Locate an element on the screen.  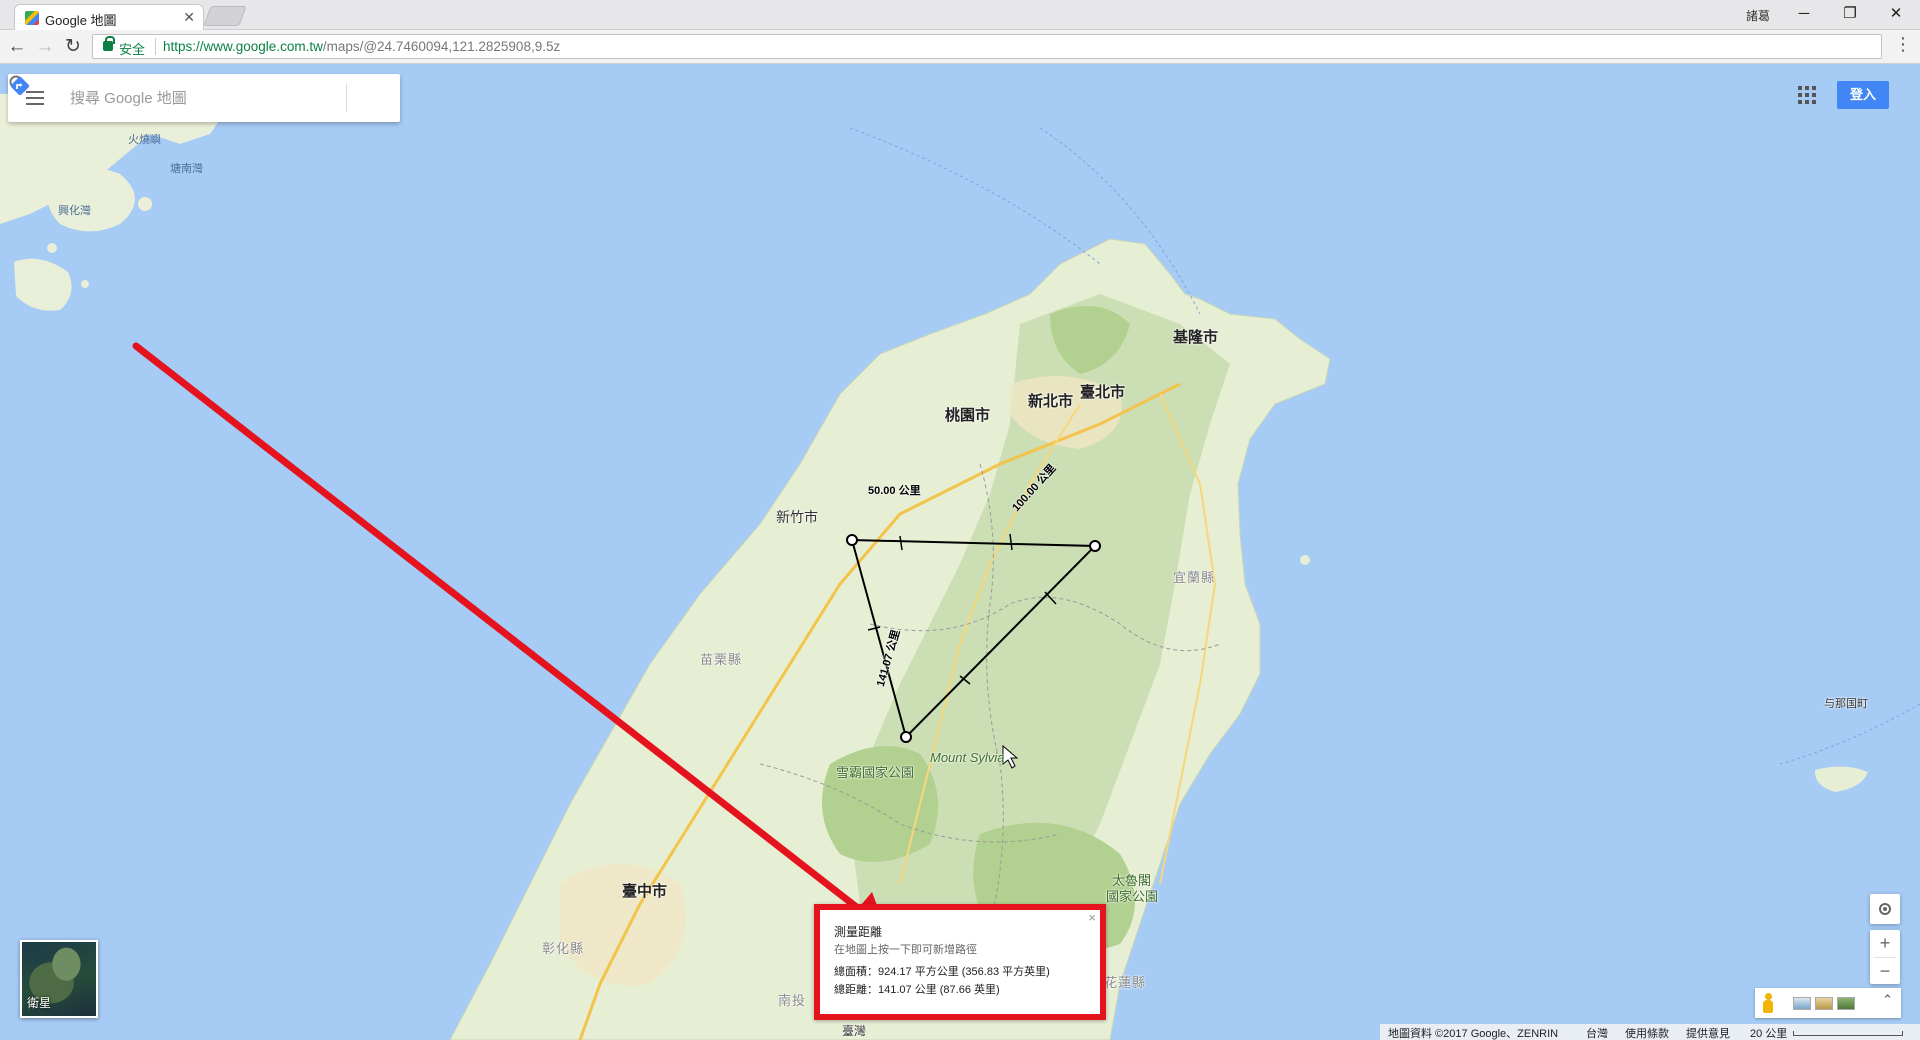
turtle-island is located at coordinates (1305, 560).